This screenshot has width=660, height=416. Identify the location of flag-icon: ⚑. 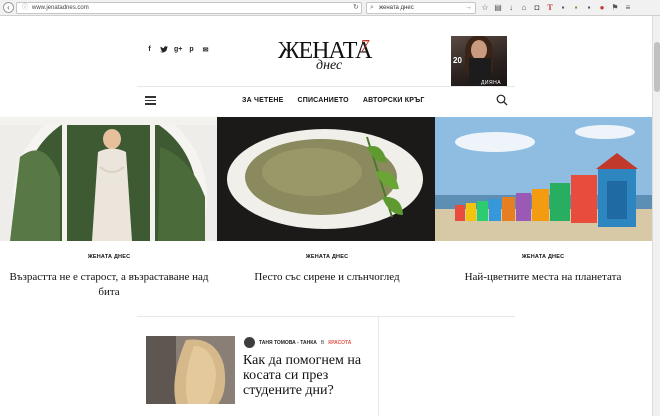
(615, 7).